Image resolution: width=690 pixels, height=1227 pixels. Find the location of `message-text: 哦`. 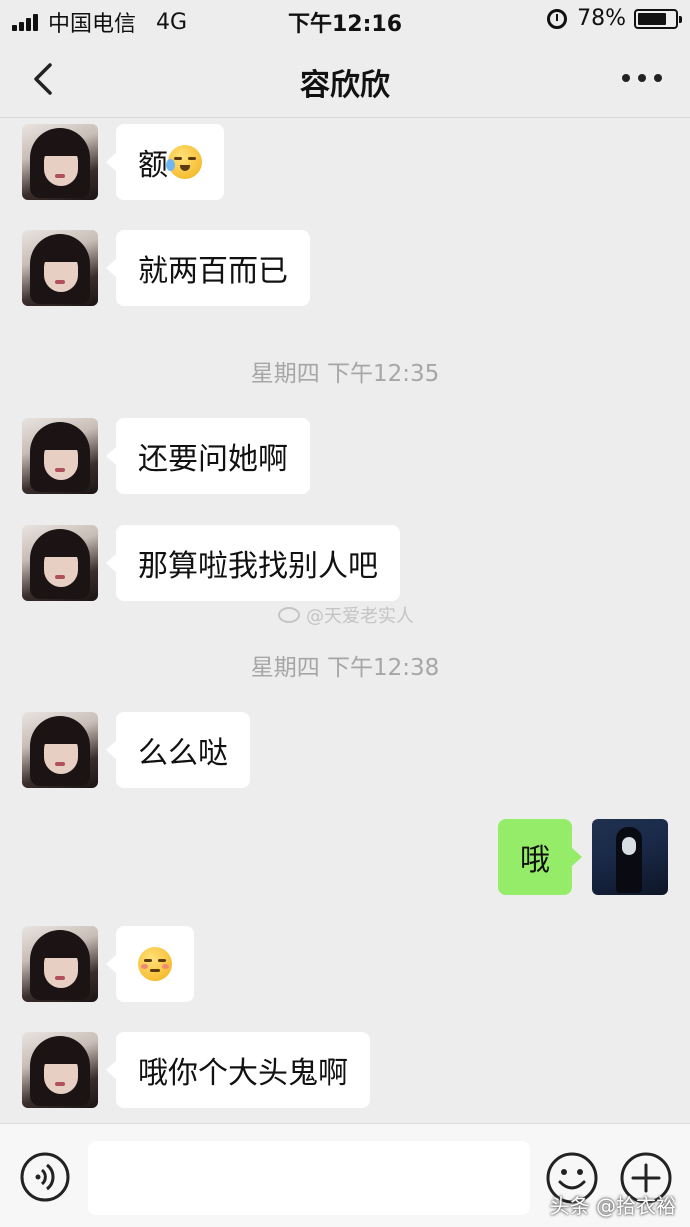

message-text: 哦 is located at coordinates (535, 860).